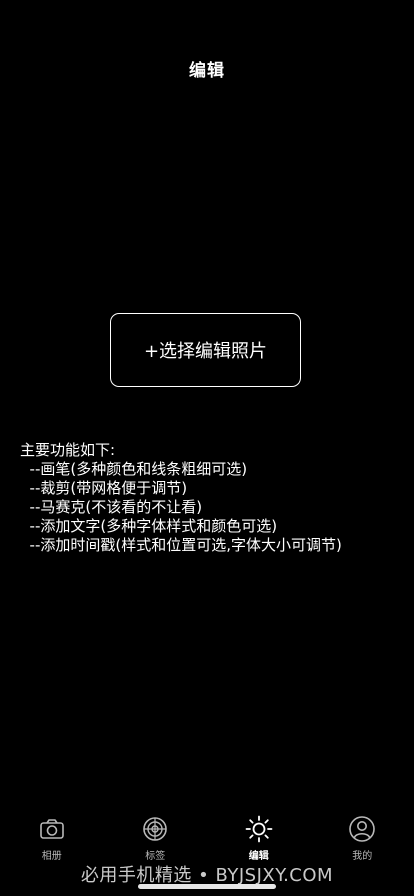  What do you see at coordinates (155, 856) in the screenshot?
I see `tab-tags-label: 标签` at bounding box center [155, 856].